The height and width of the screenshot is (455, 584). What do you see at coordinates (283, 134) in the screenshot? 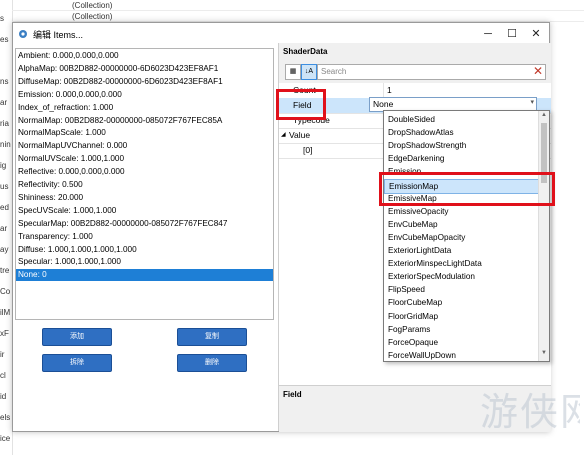
I see `expand-arrow-icon: ◢` at bounding box center [283, 134].